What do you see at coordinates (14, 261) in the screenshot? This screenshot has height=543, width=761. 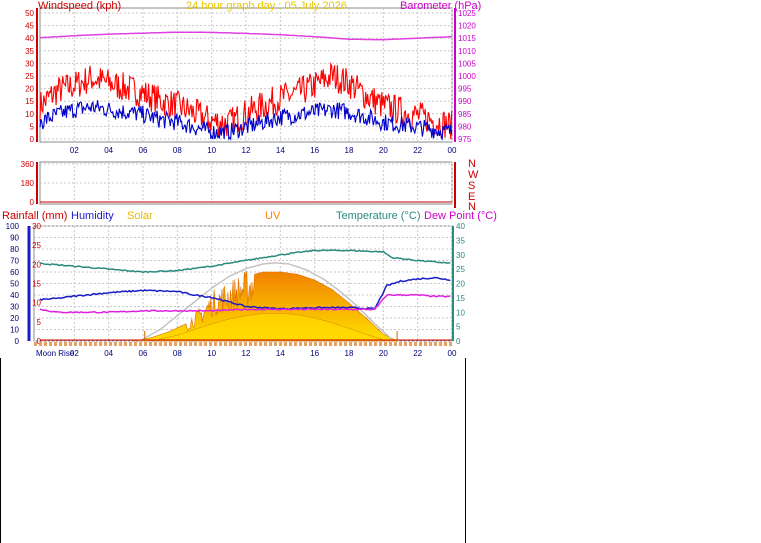 I see `humidity-y-tick: 70` at bounding box center [14, 261].